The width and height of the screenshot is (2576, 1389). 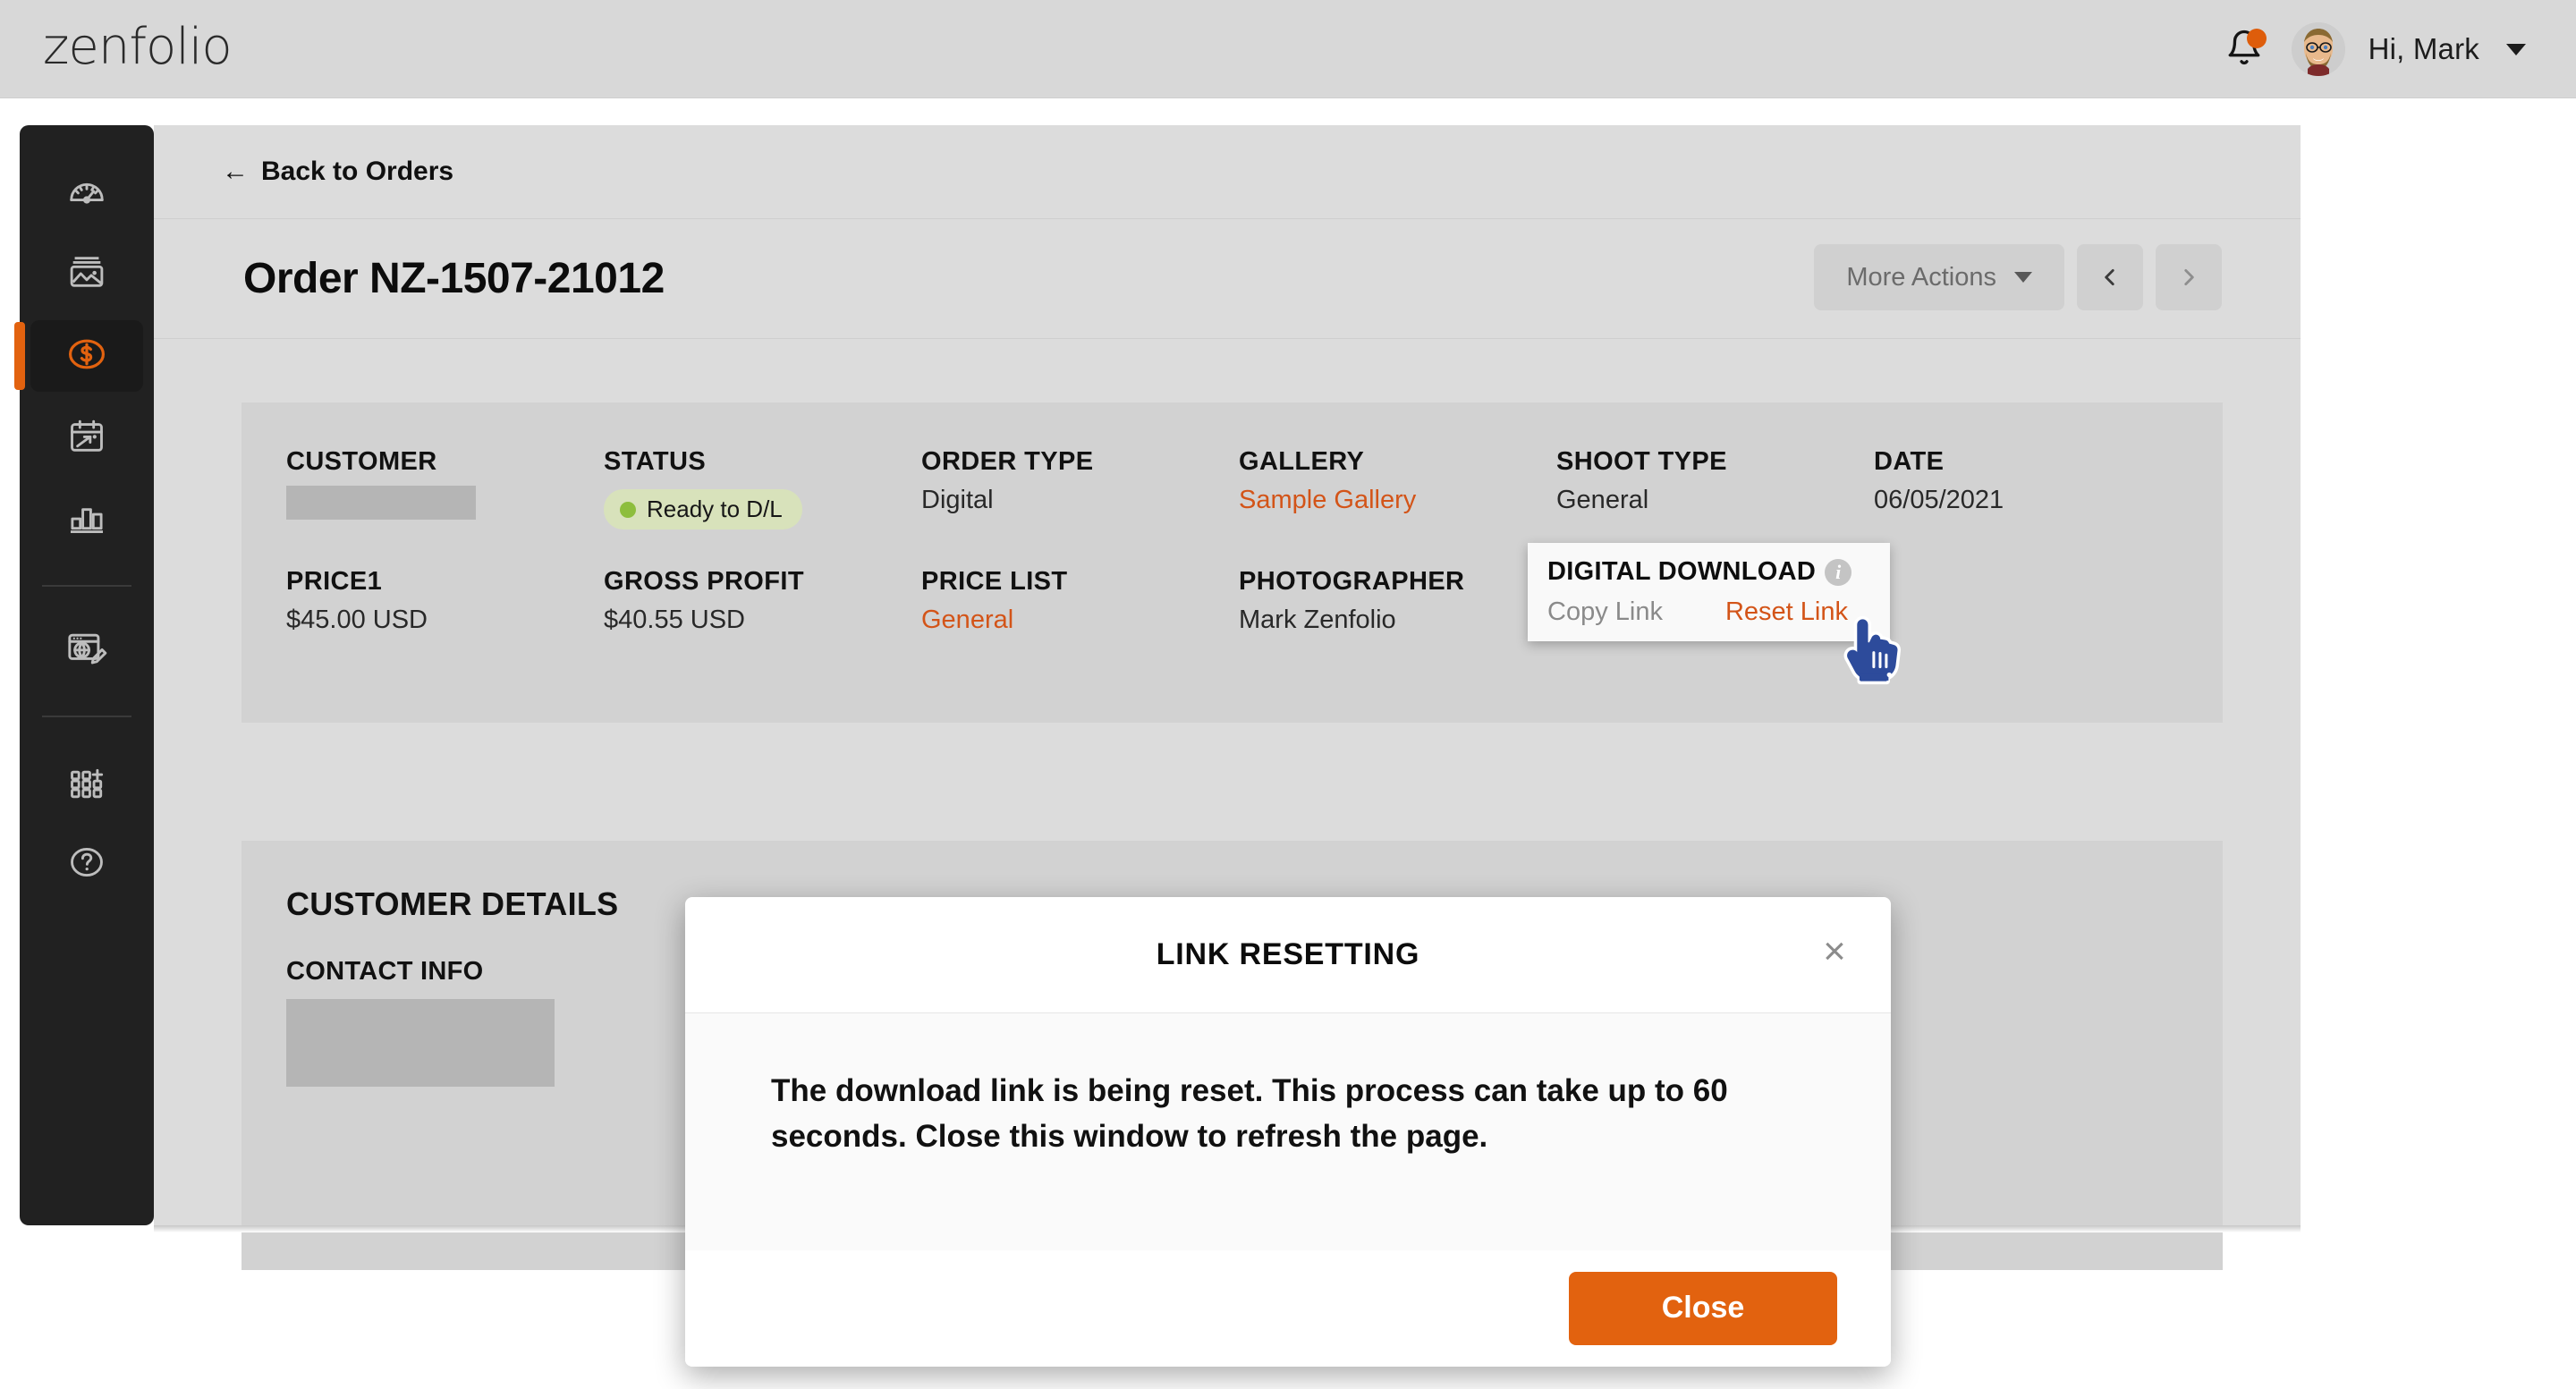 I want to click on modal-title: LINK RESETTING, so click(x=1288, y=954).